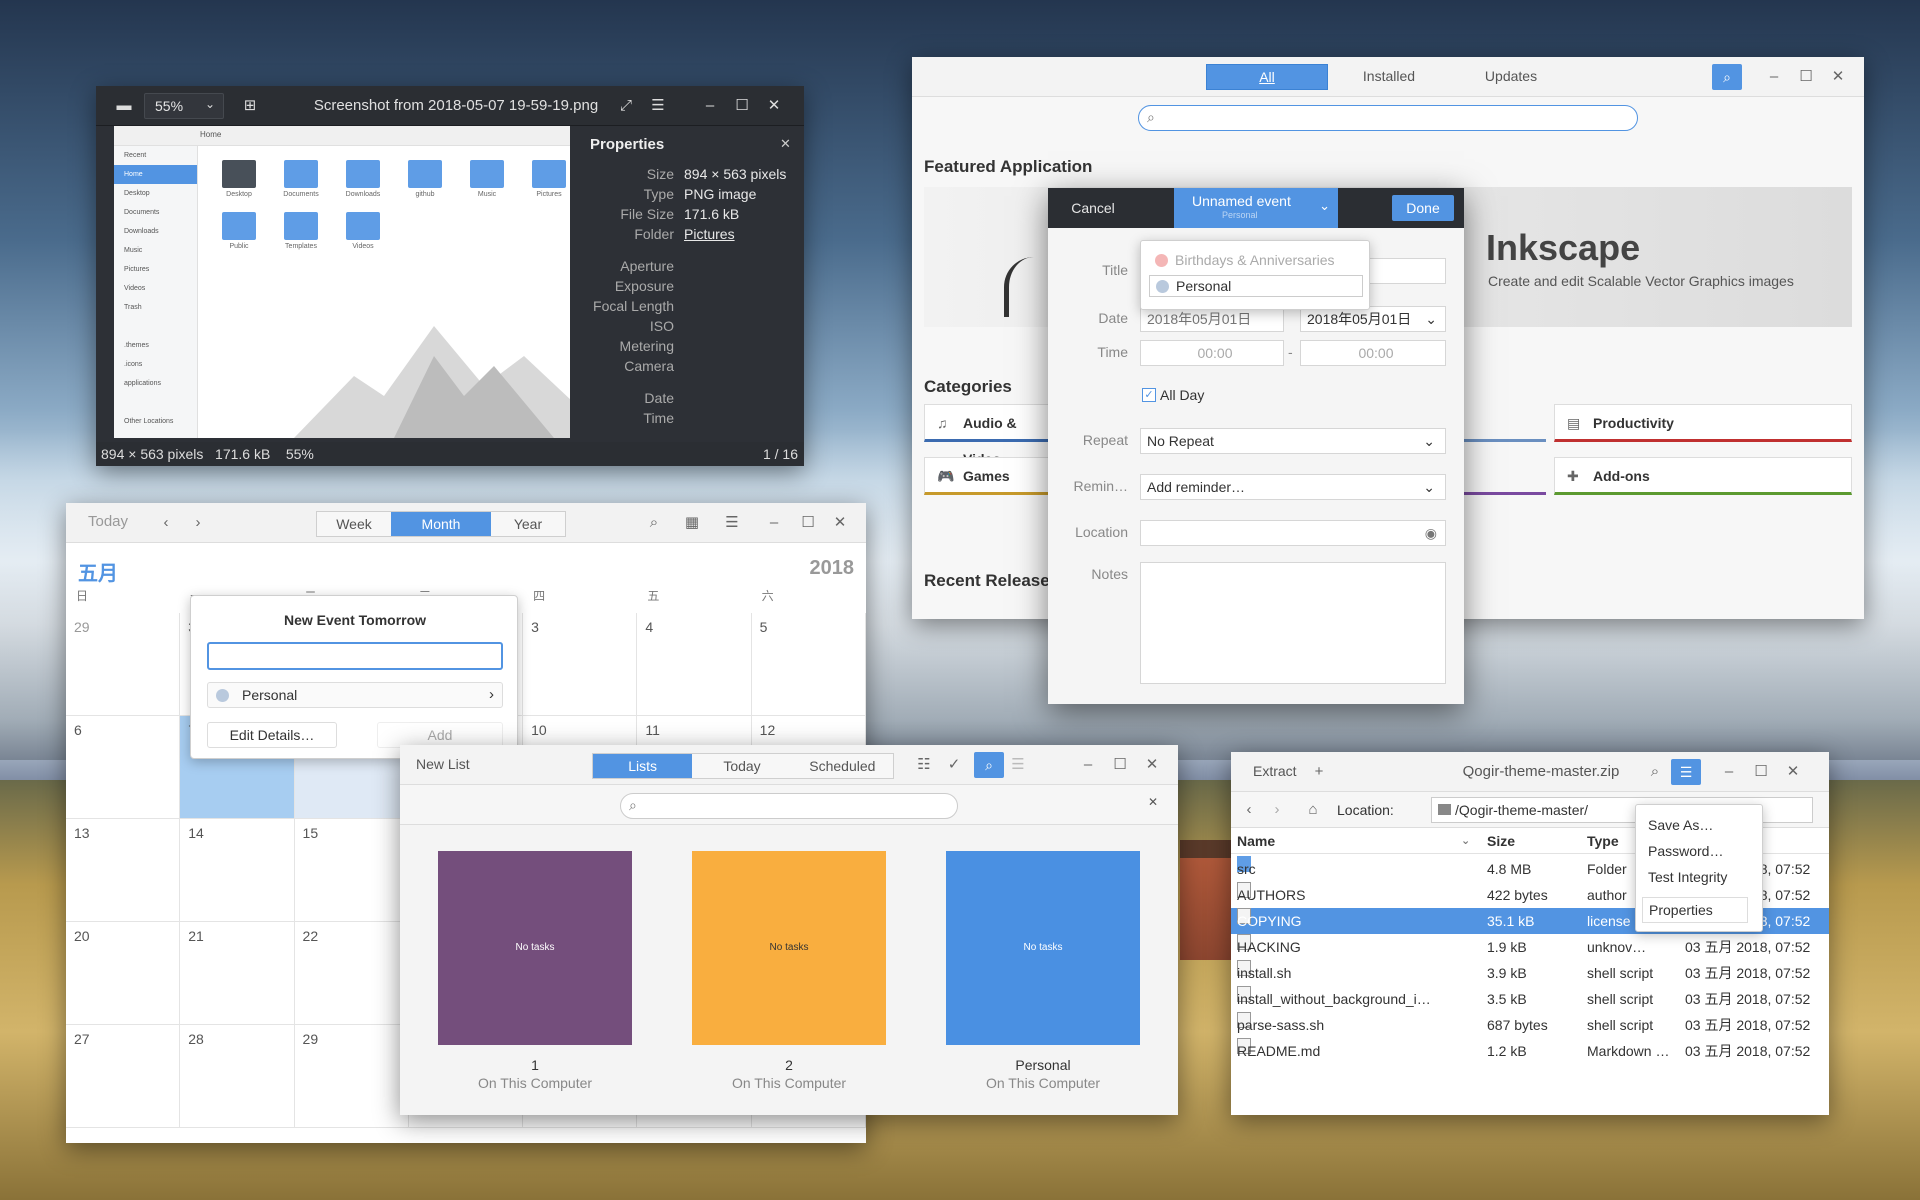 The width and height of the screenshot is (1920, 1200). Describe the element at coordinates (1256, 208) in the screenshot. I see `calendar-menu-button: Unnamed event Personal ⌄` at that location.